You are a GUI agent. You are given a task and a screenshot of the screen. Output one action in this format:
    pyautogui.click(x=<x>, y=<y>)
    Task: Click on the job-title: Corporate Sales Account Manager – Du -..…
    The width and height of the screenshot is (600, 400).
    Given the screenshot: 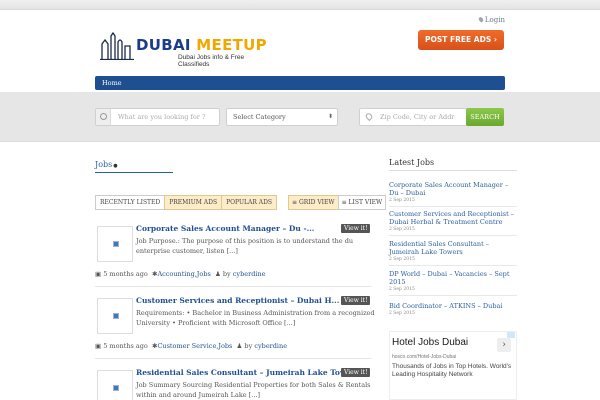 What is the action you would take?
    pyautogui.click(x=225, y=228)
    